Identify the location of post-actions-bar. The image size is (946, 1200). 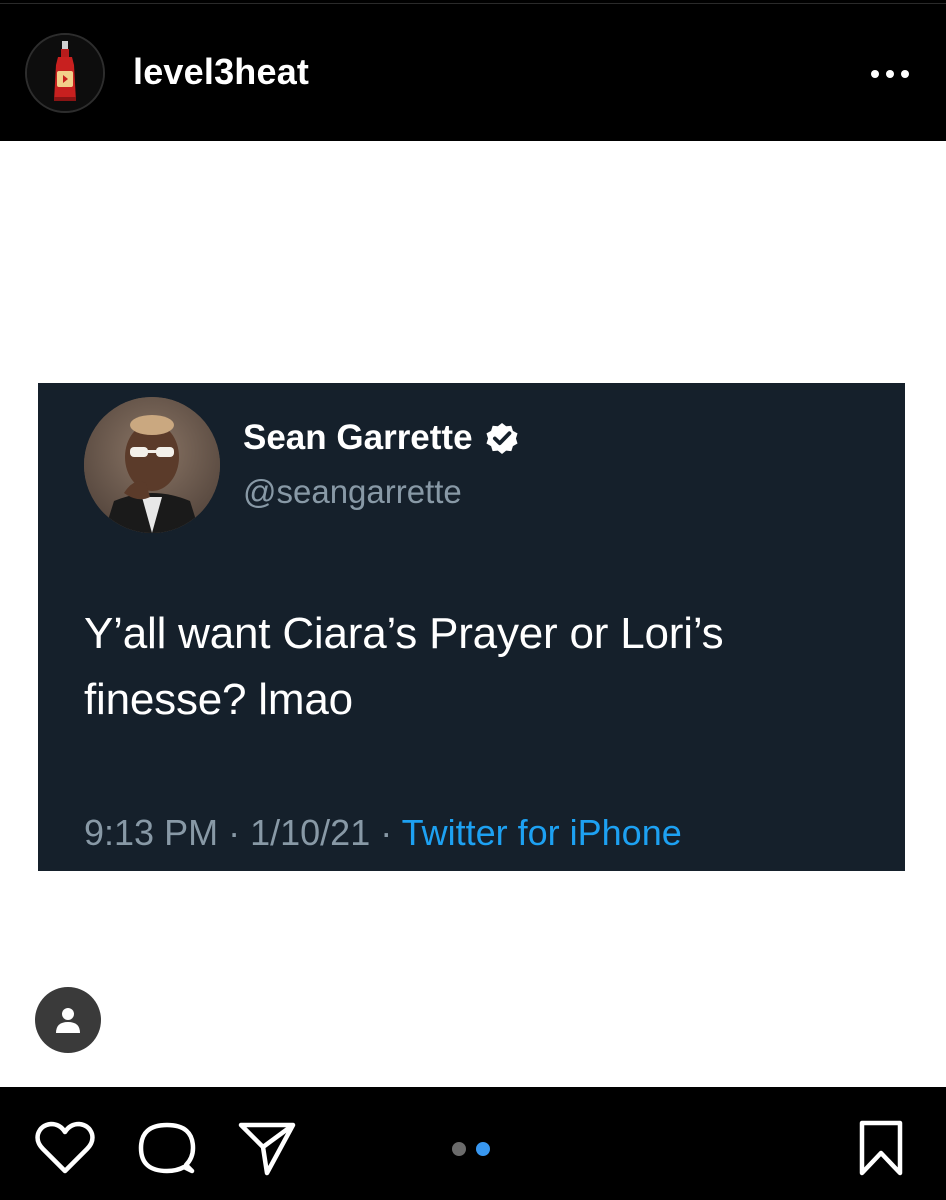
(473, 1143).